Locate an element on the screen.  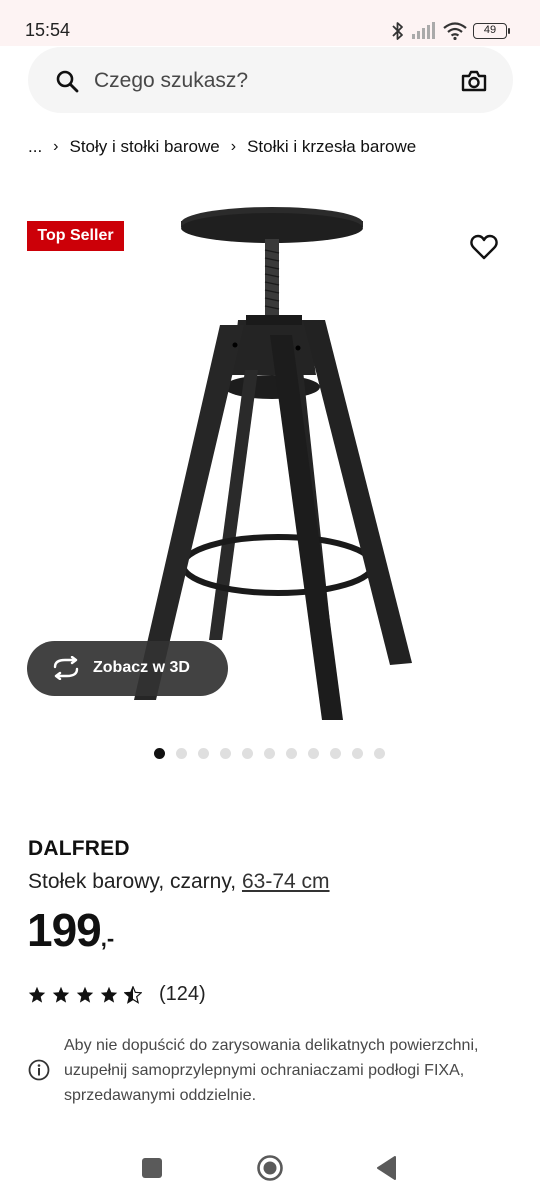
product-rating: (124) is located at coordinates (117, 994).